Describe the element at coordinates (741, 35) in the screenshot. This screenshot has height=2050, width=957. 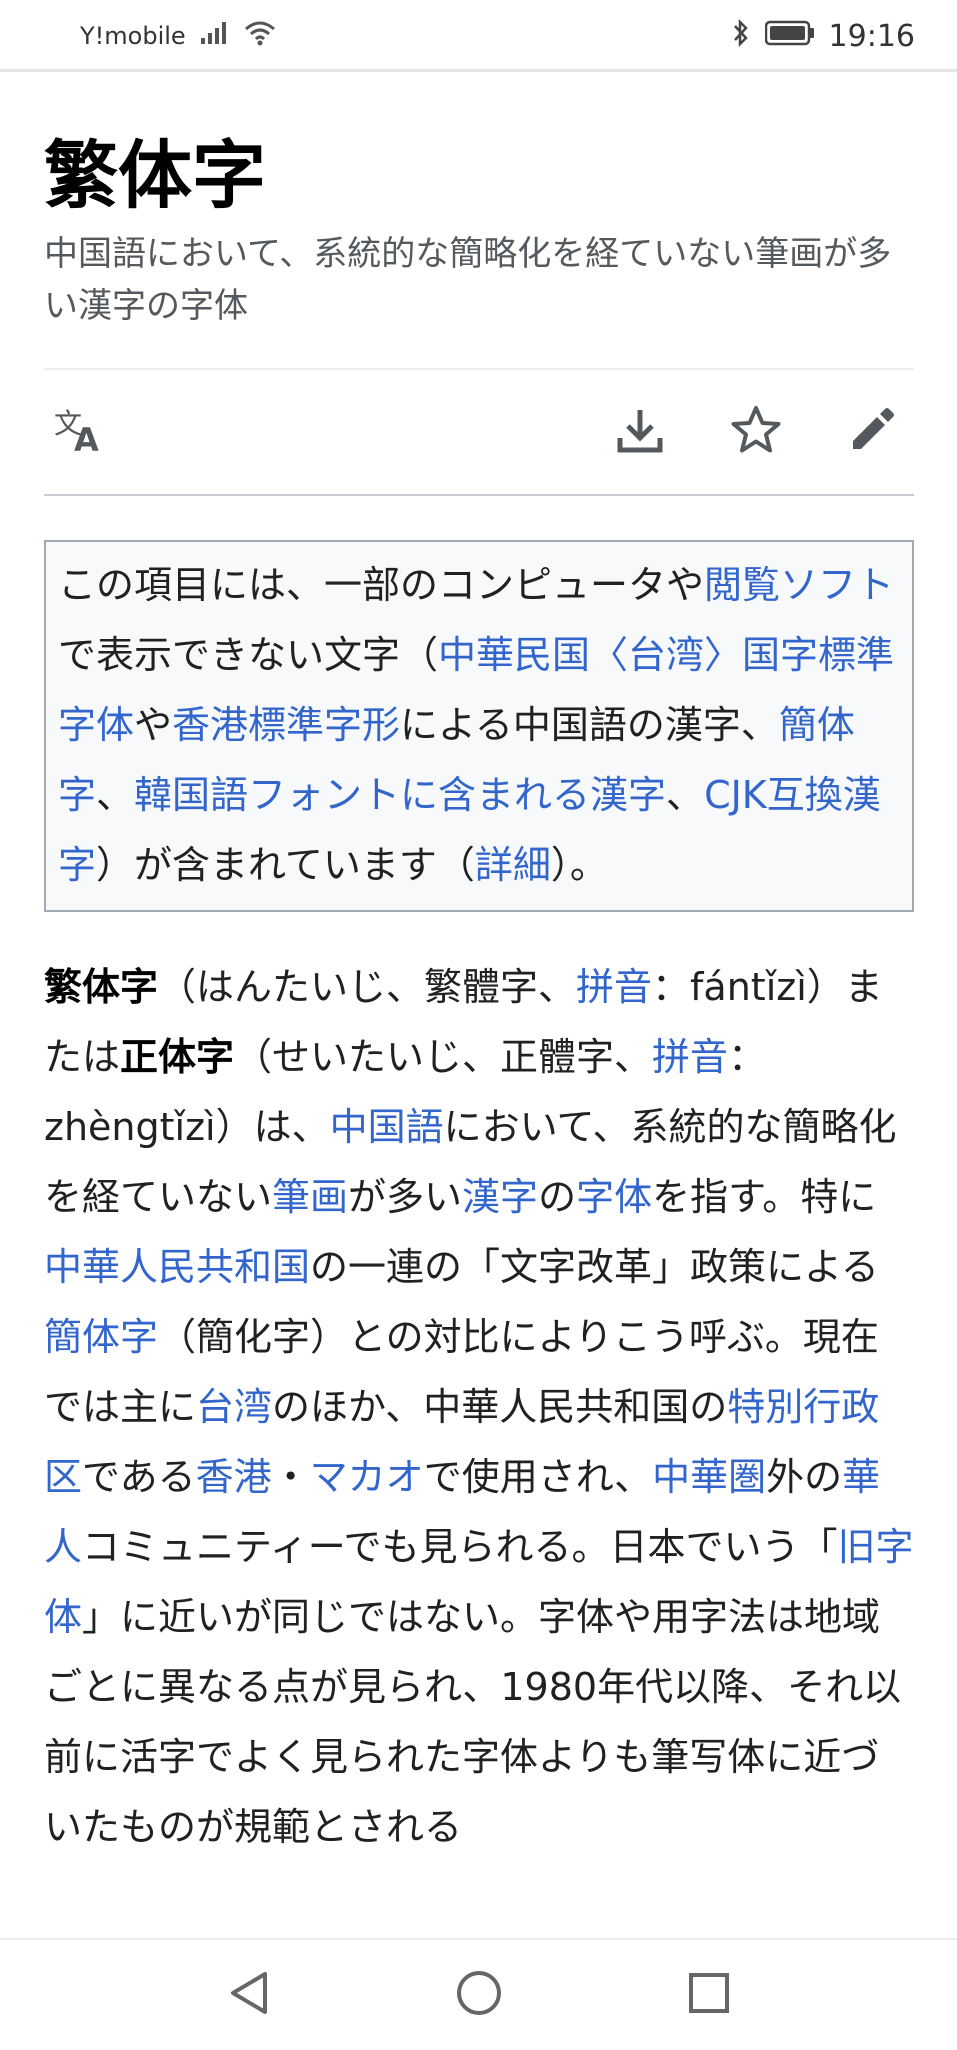
I see `bluetooth-icon` at that location.